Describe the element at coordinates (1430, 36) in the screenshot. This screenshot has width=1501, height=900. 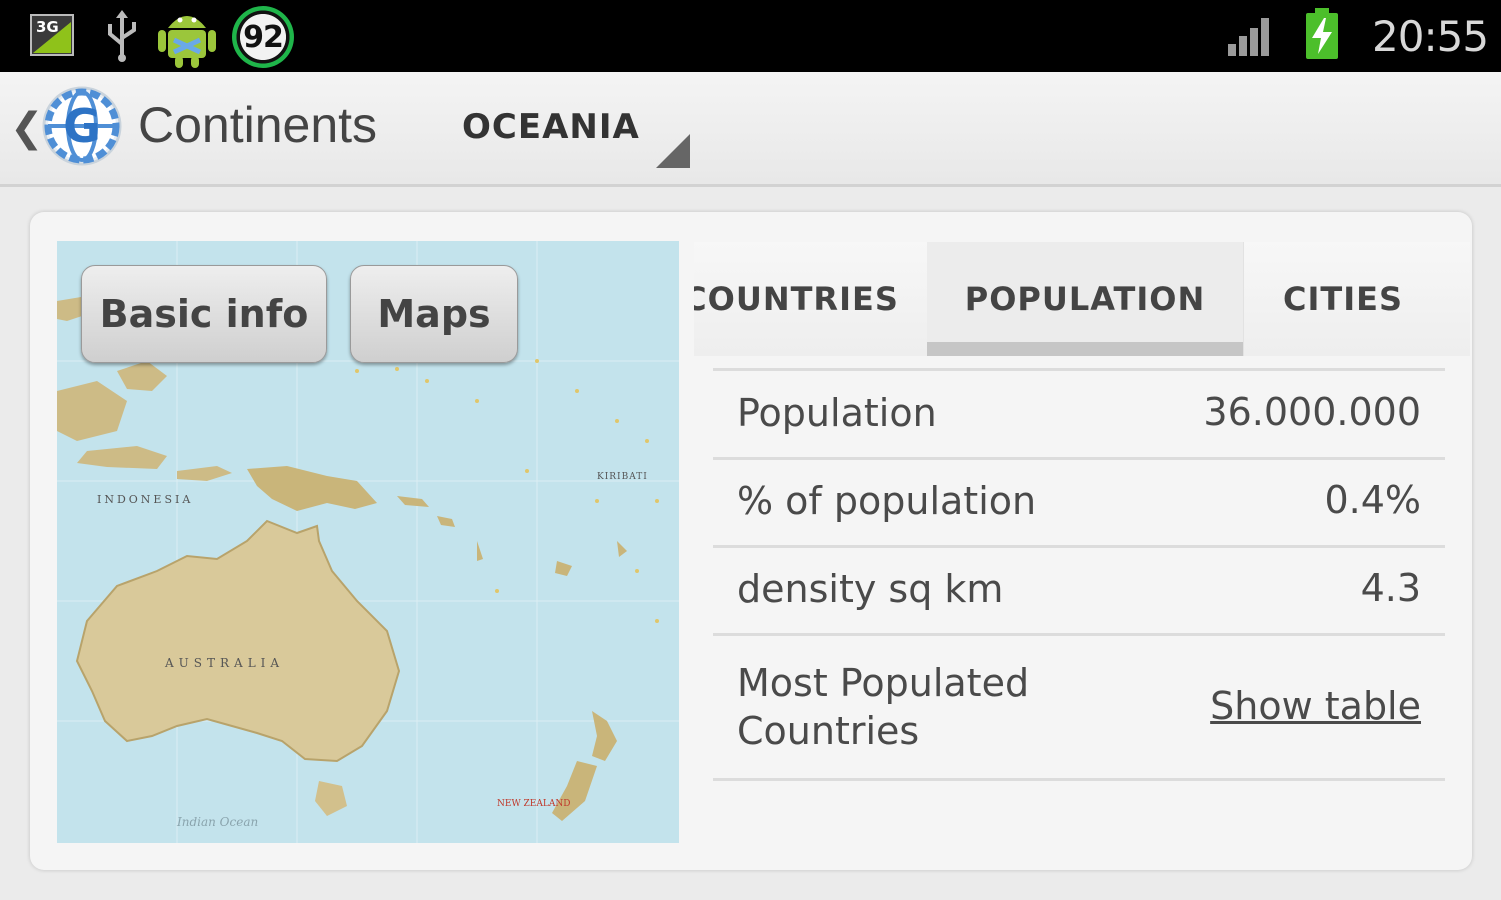
I see `clock: 20:55` at that location.